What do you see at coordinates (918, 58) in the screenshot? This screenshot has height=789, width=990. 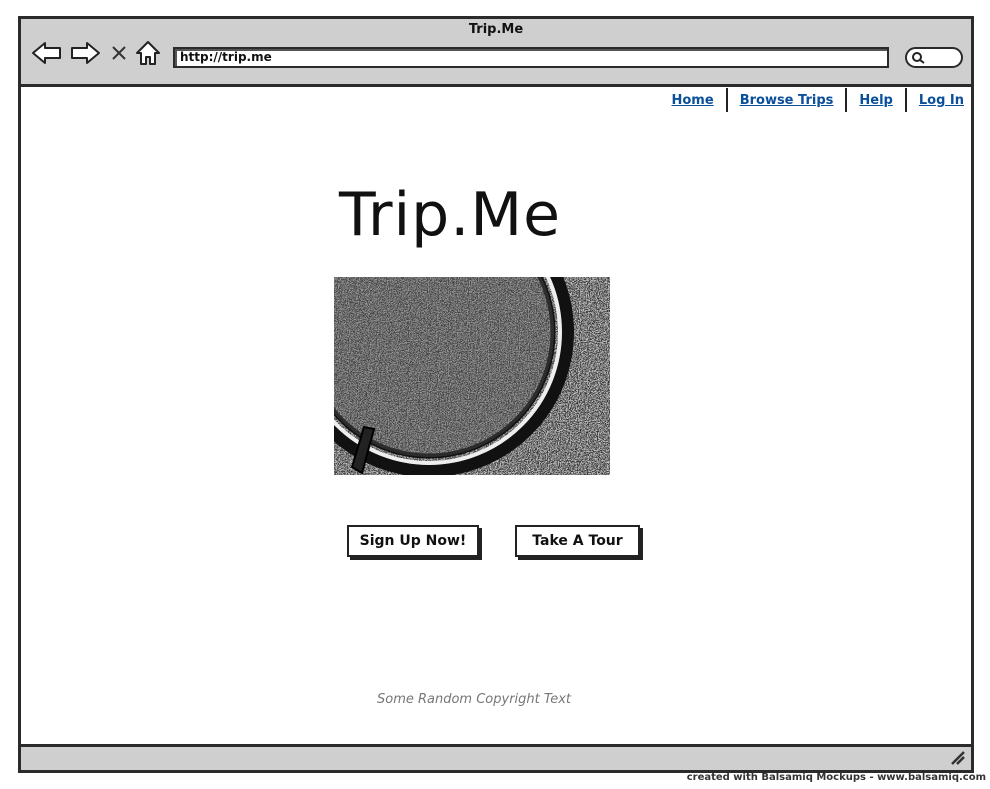 I see `search-icon` at bounding box center [918, 58].